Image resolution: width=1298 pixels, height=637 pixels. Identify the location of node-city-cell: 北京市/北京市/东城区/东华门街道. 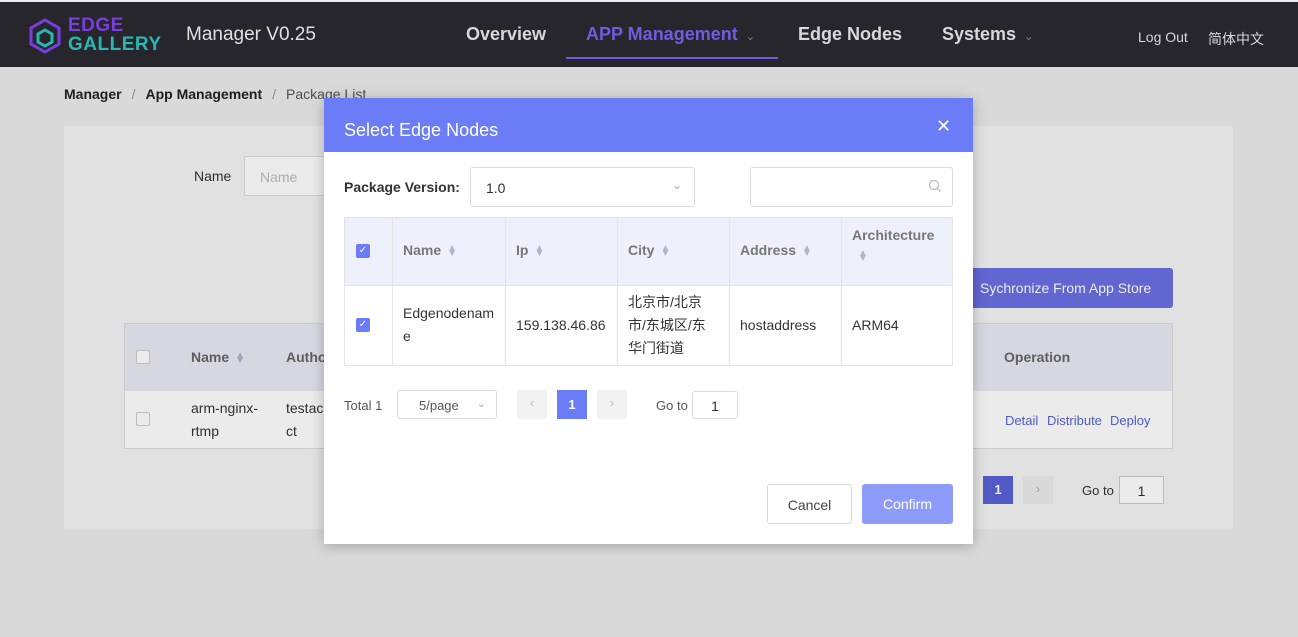
(667, 325).